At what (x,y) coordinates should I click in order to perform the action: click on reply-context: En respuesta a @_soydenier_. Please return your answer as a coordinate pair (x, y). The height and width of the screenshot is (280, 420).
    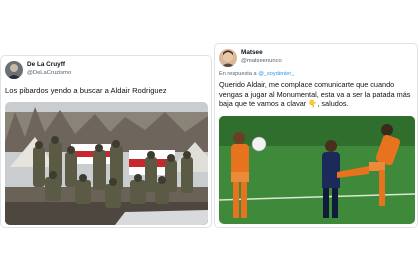
    Looking at the image, I should click on (256, 74).